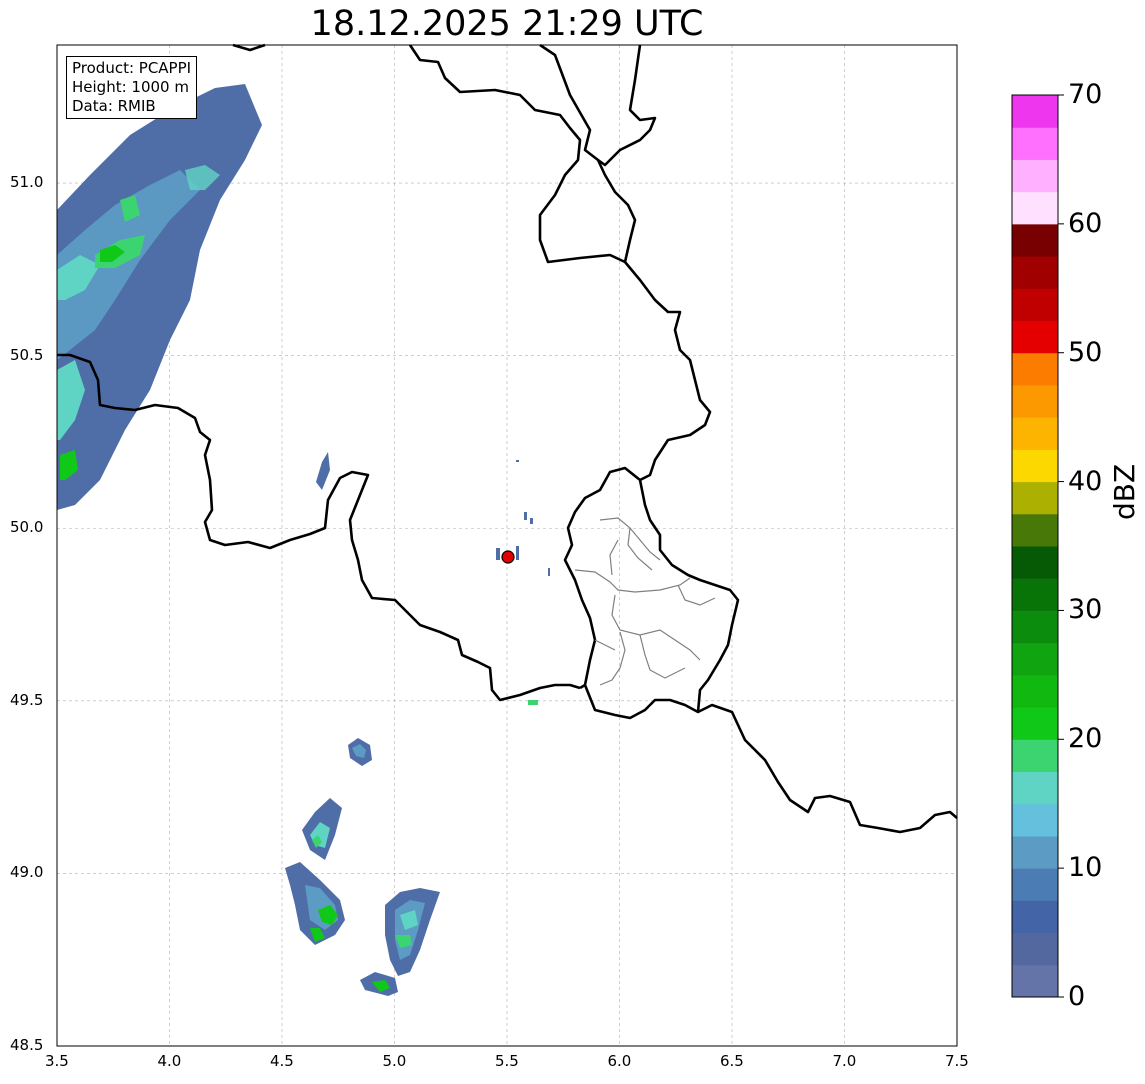 The height and width of the screenshot is (1084, 1145). What do you see at coordinates (27, 699) in the screenshot?
I see `y-tick-label: 49.5` at bounding box center [27, 699].